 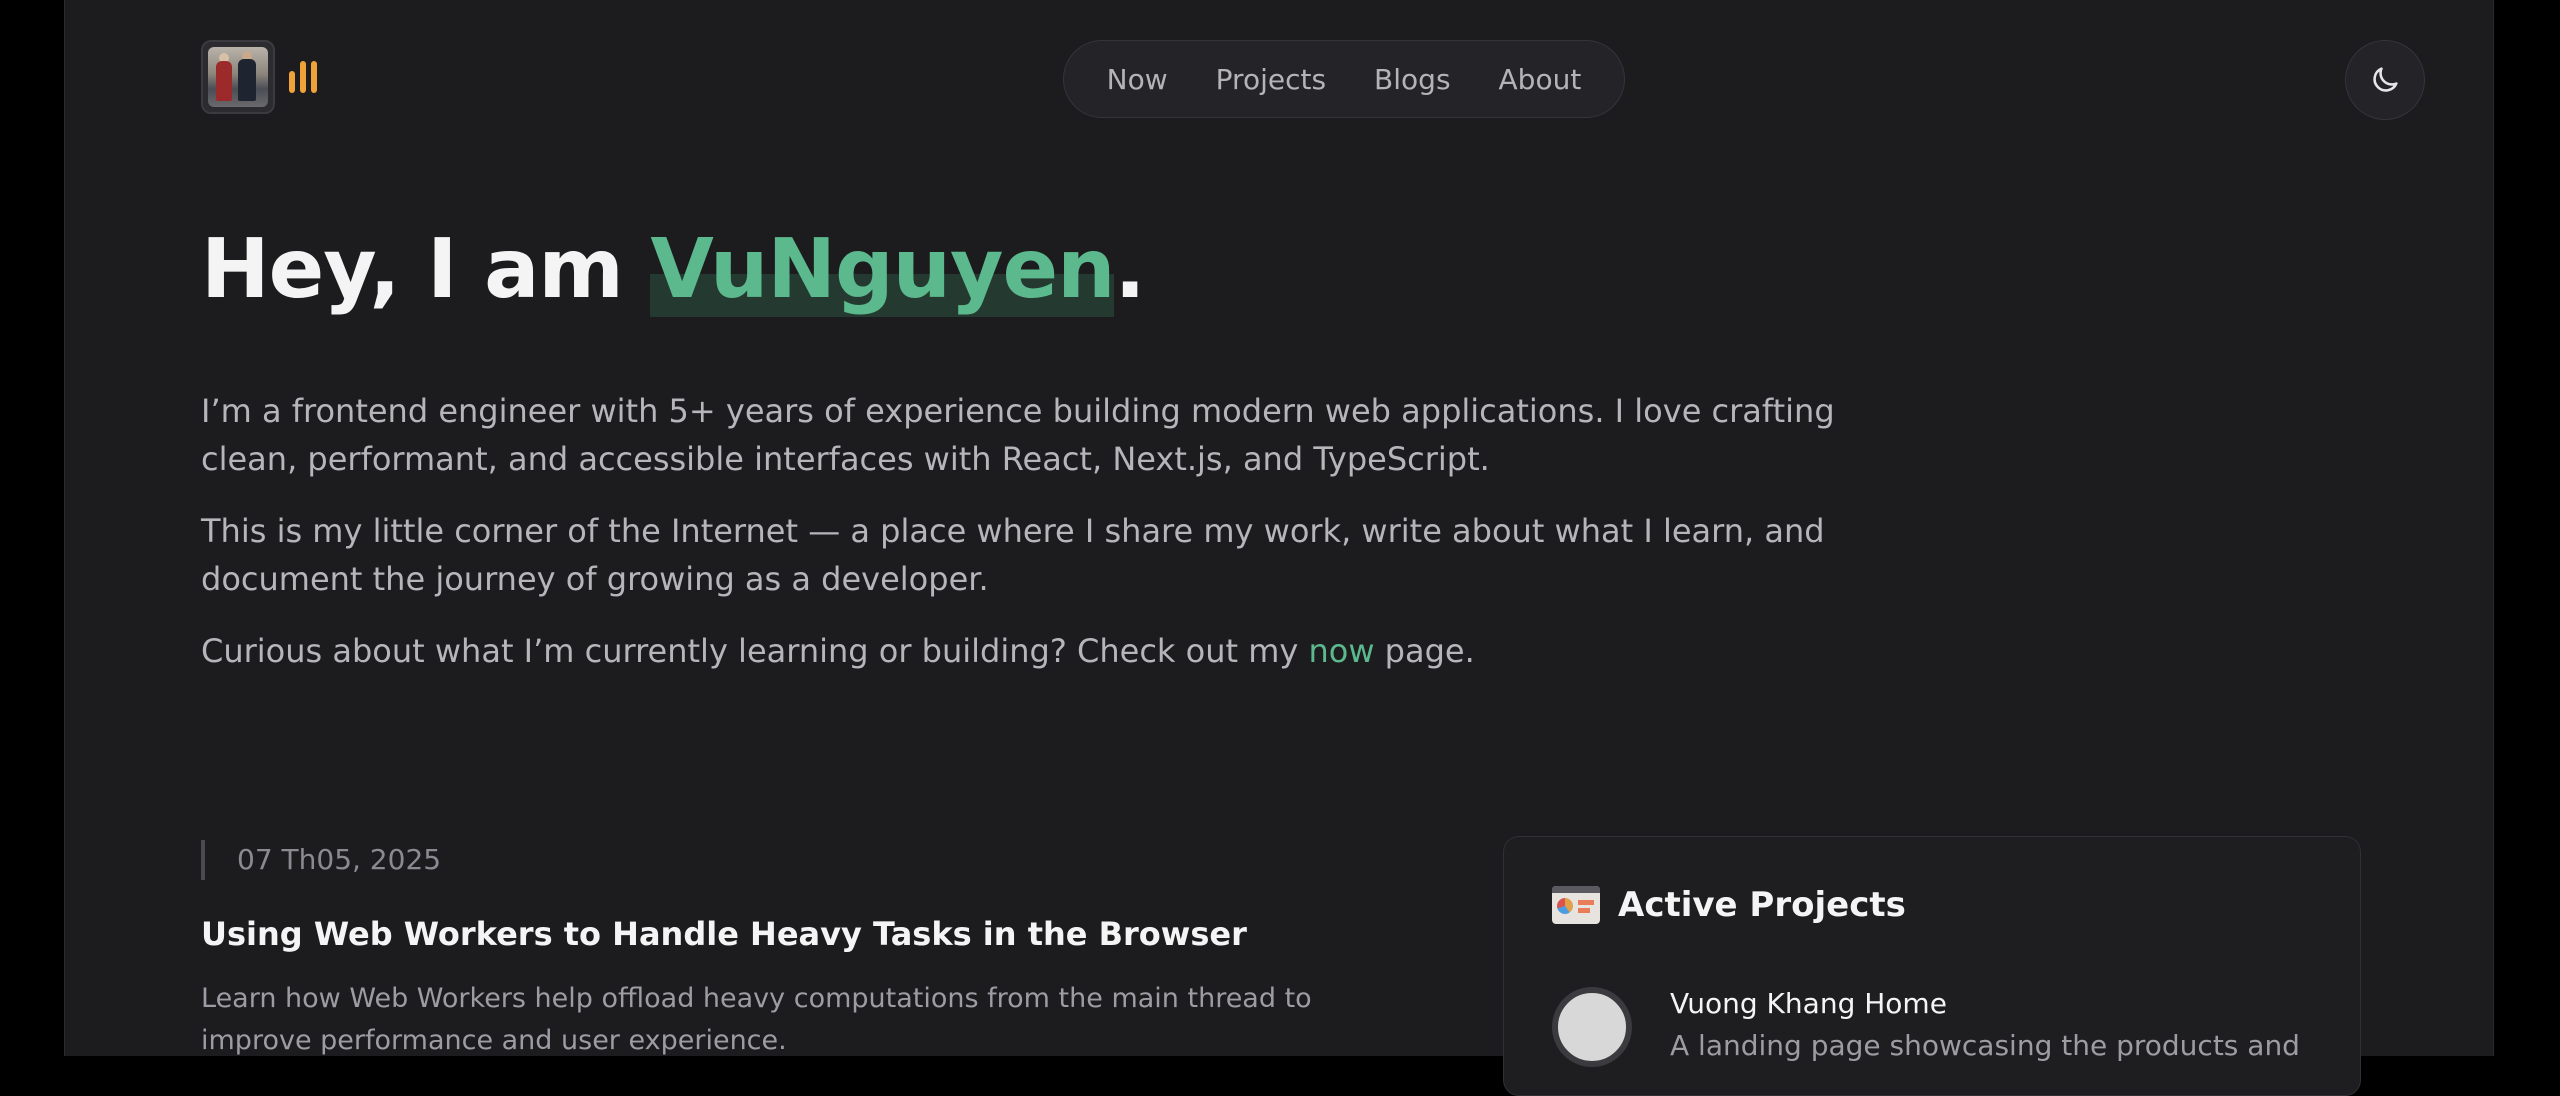 I want to click on hero-name: VuNguyen, so click(x=882, y=269).